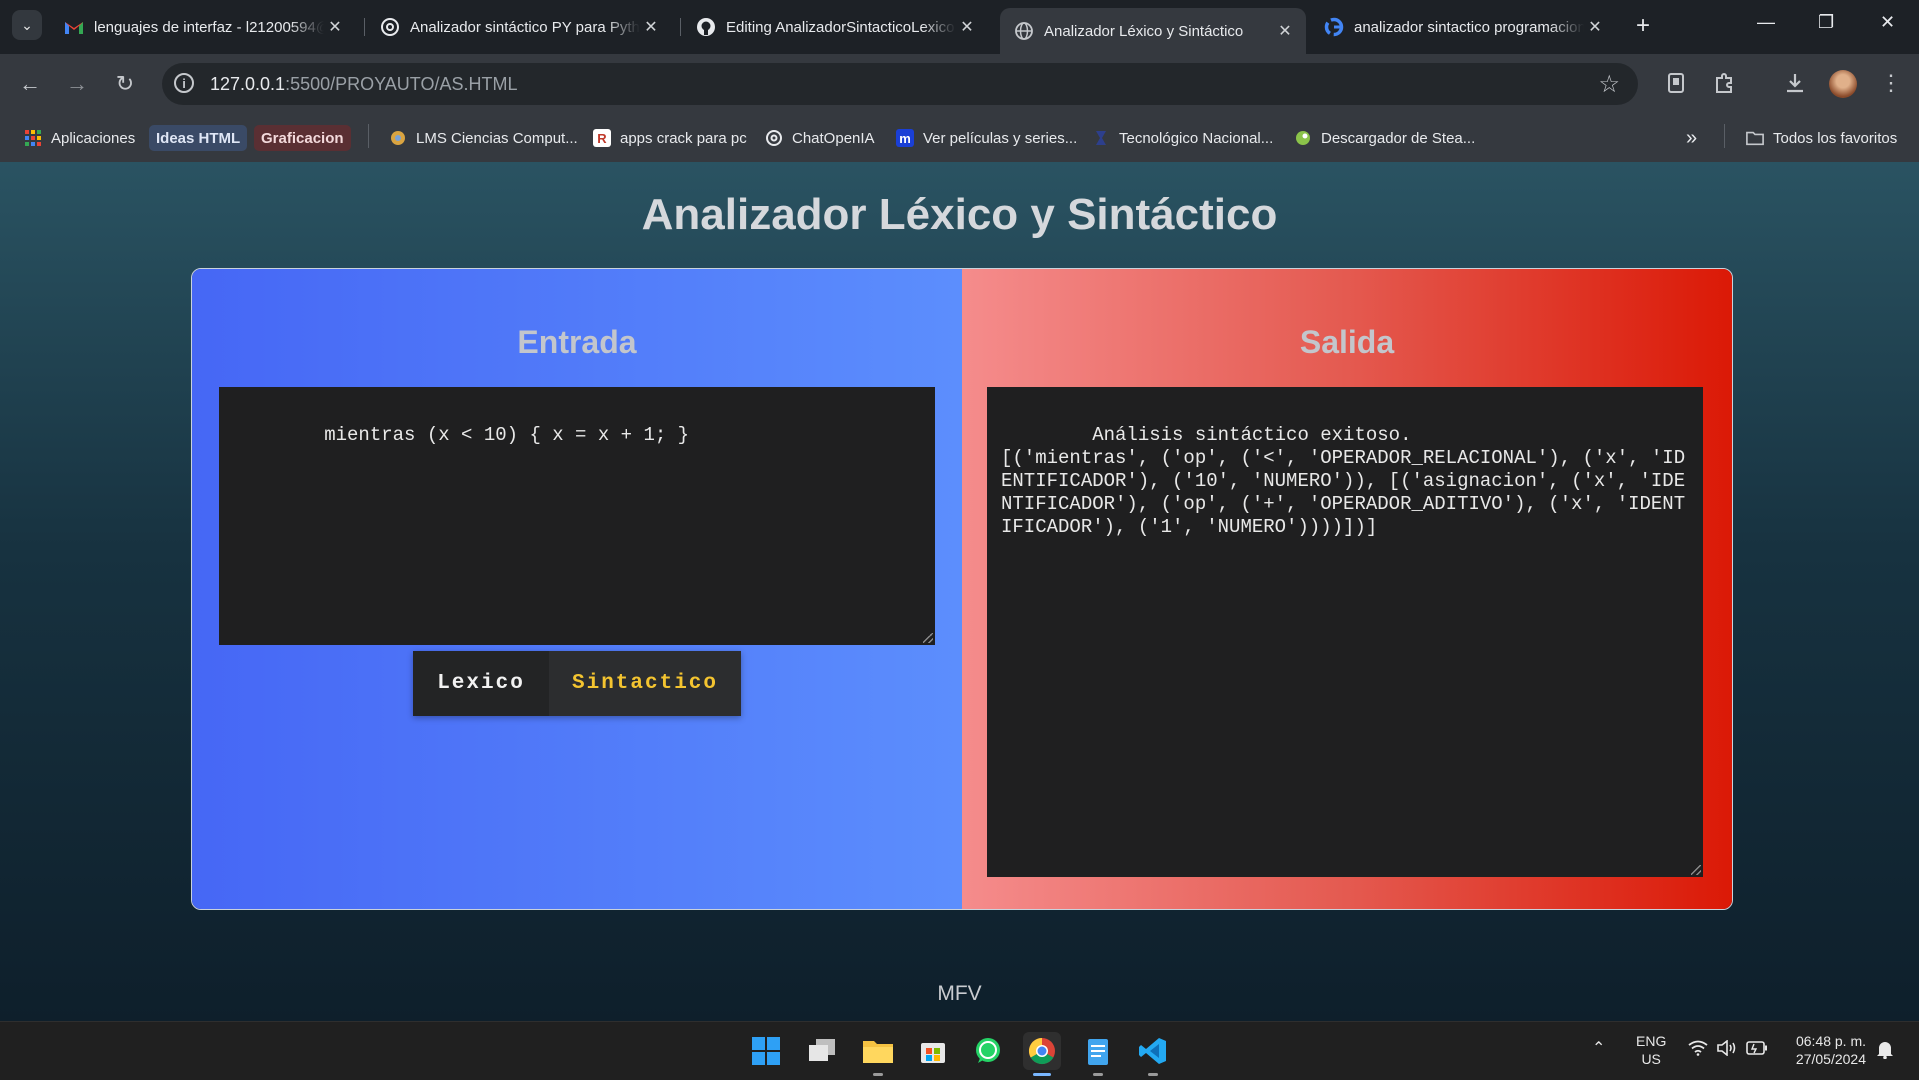  What do you see at coordinates (1651, 1050) in the screenshot?
I see `language-indicator: ENG US` at bounding box center [1651, 1050].